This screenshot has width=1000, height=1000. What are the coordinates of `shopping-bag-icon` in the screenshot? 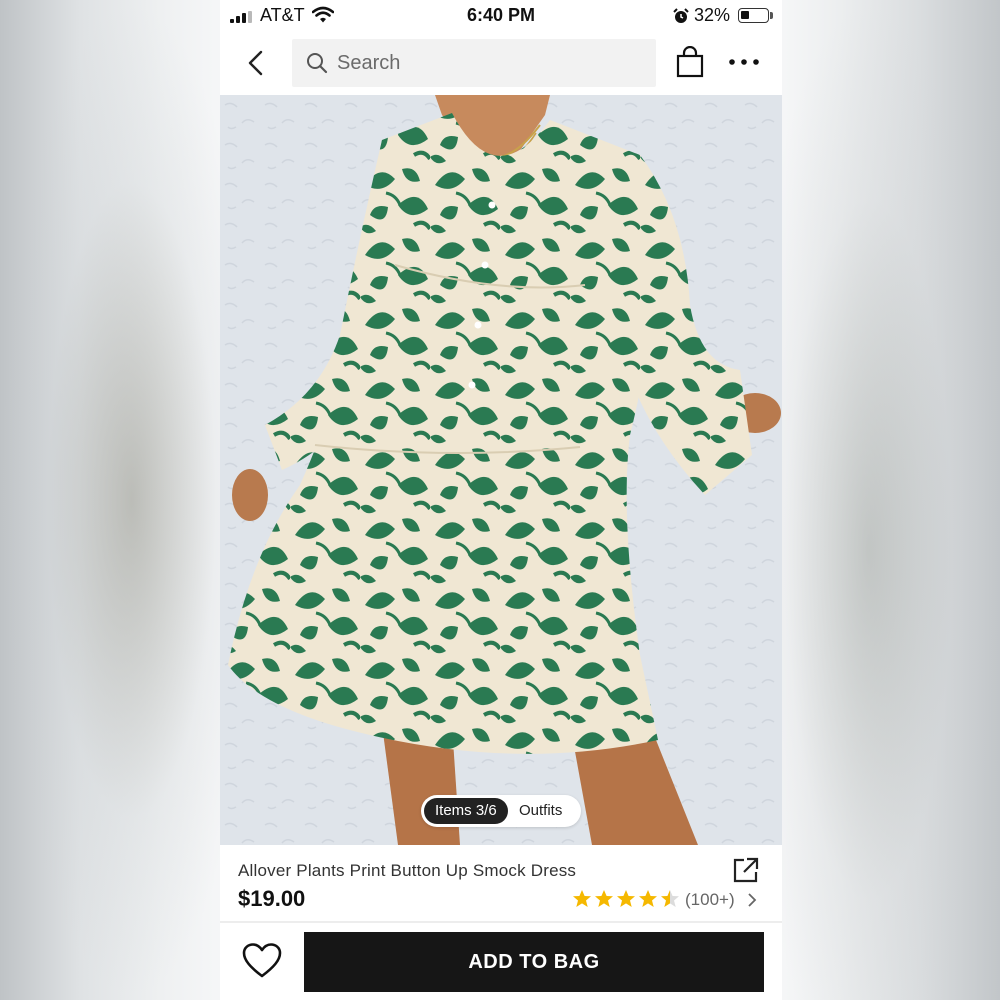 It's located at (690, 62).